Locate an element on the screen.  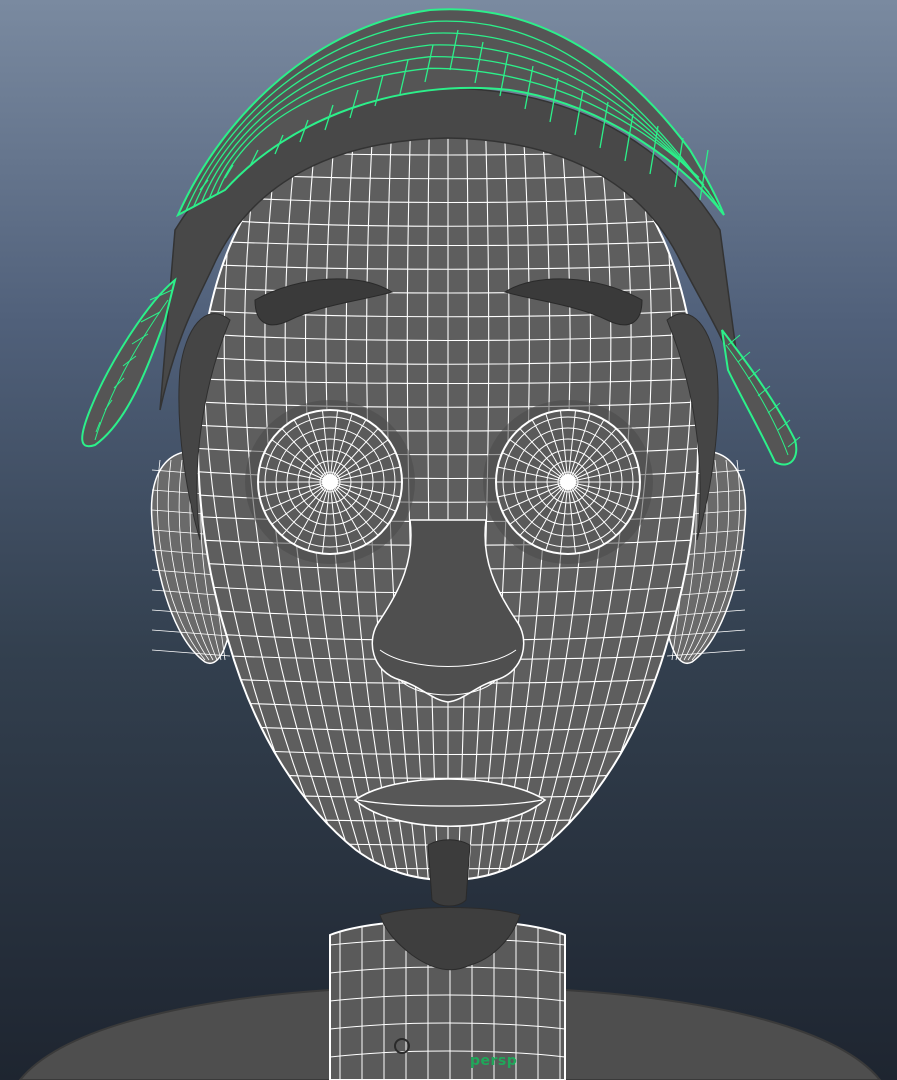
left-pupil-highlight is located at coordinates (330, 482).